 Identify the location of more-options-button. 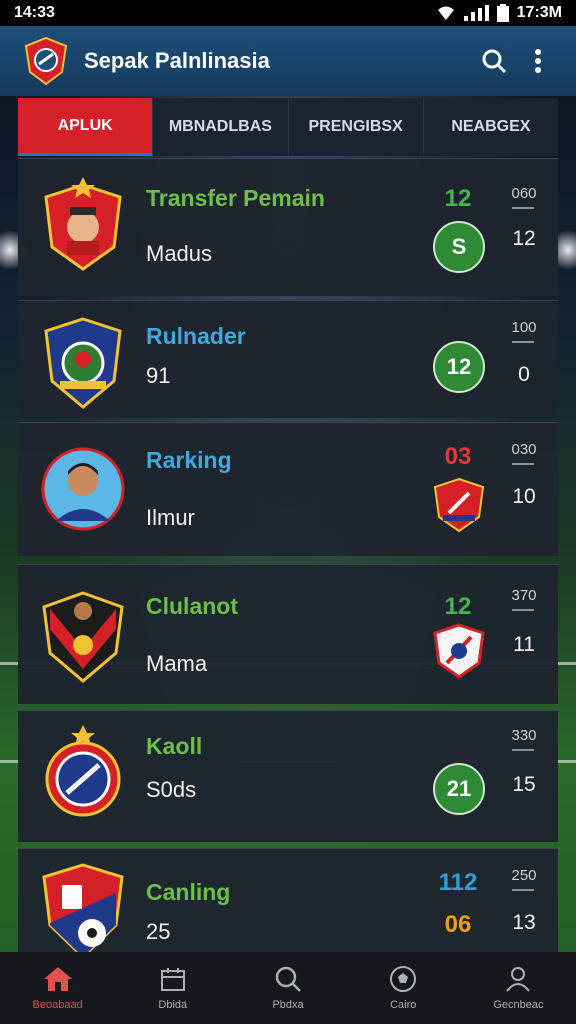
(538, 61).